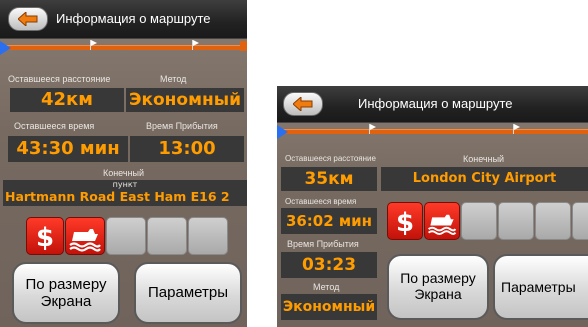  Describe the element at coordinates (68, 149) in the screenshot. I see `remaining-time-value: 43:30 мин` at that location.